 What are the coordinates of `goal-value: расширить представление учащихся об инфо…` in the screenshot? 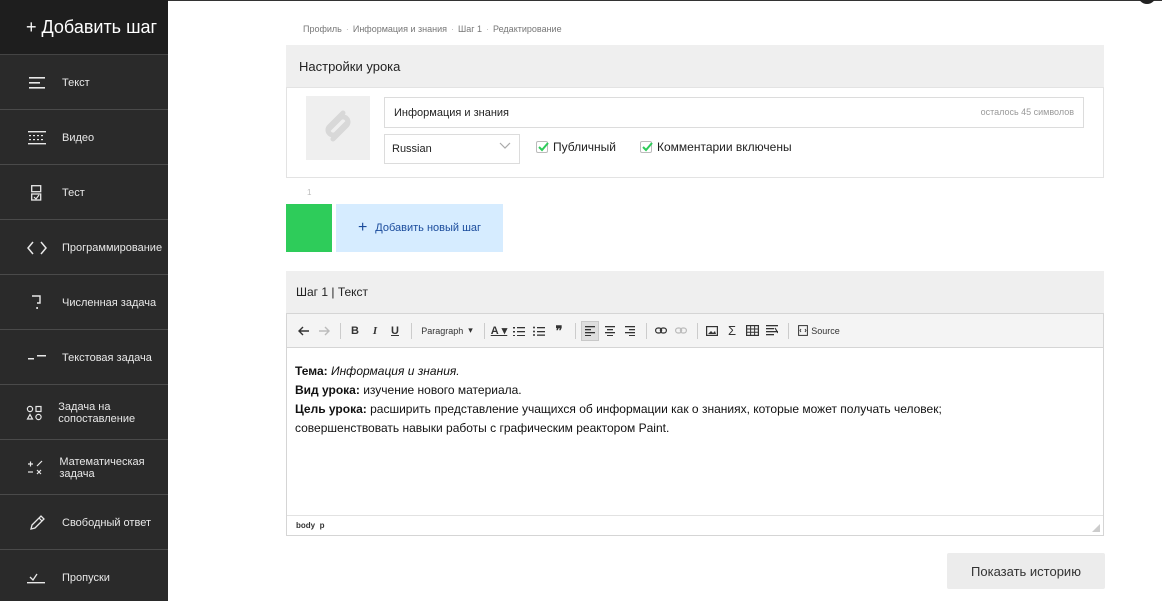 It's located at (656, 409).